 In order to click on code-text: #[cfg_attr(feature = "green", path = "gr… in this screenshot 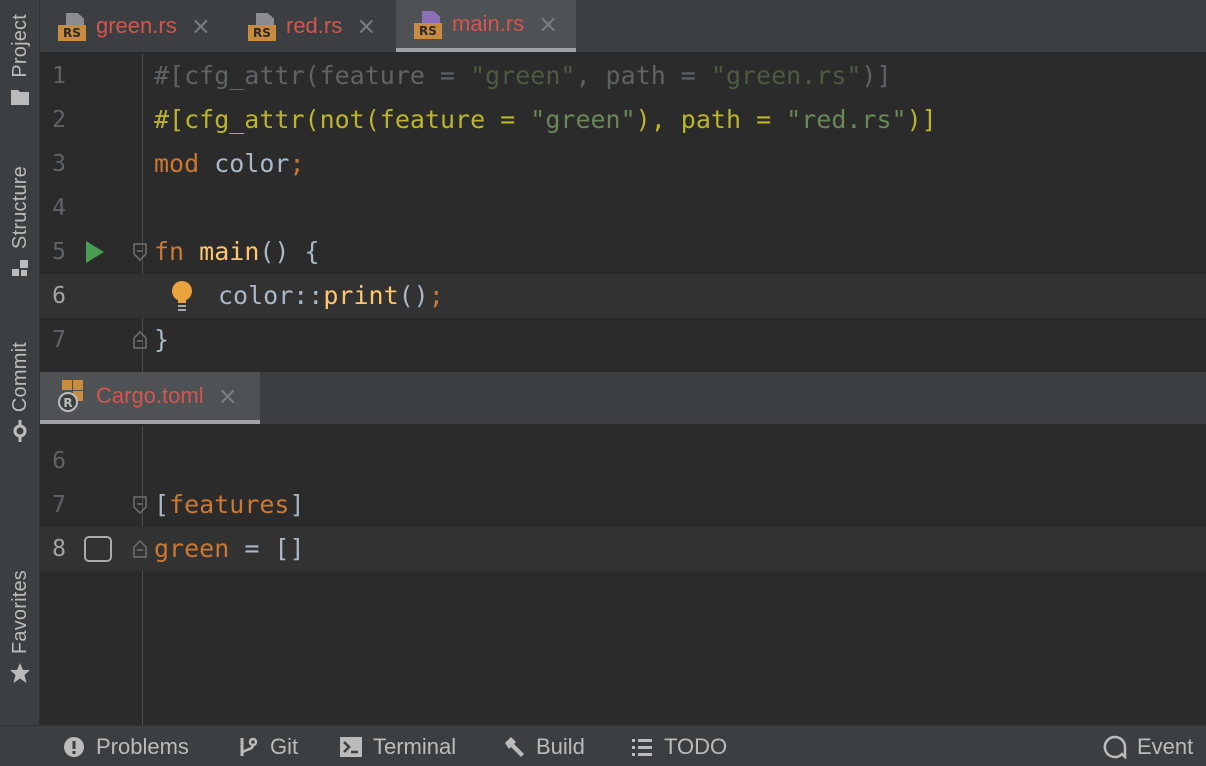, I will do `click(523, 76)`.